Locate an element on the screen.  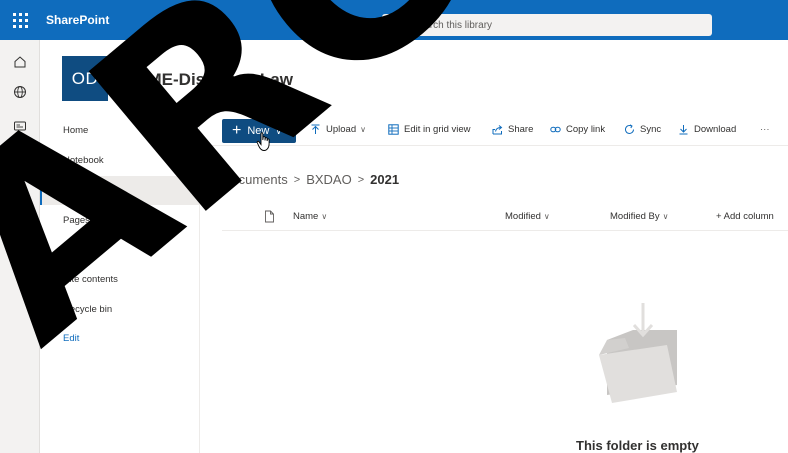
empty-folder-icon is located at coordinates (638, 353).